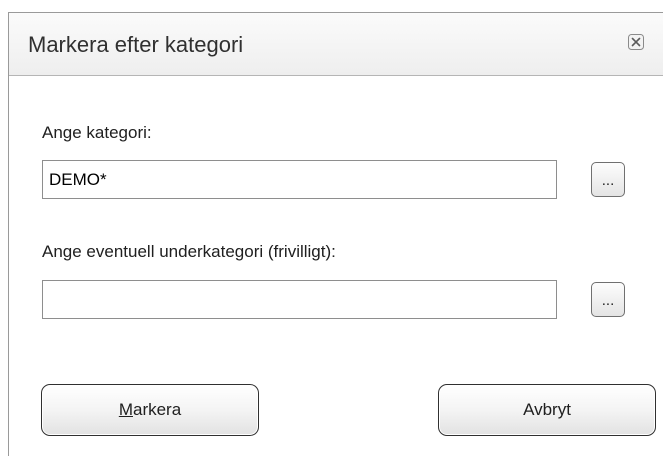  What do you see at coordinates (636, 42) in the screenshot?
I see `close-icon` at bounding box center [636, 42].